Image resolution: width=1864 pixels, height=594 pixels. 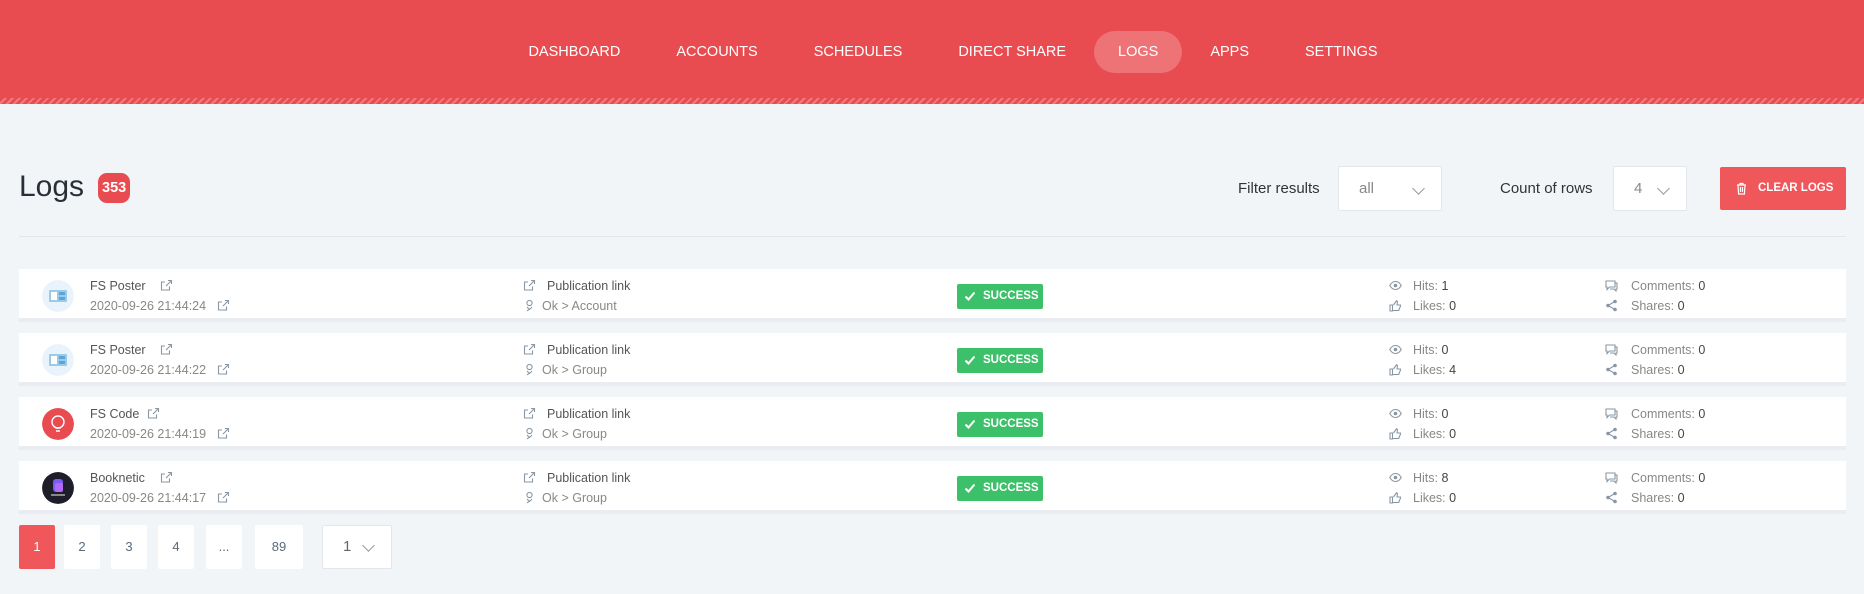 What do you see at coordinates (279, 547) in the screenshot?
I see `page-button-89: 89` at bounding box center [279, 547].